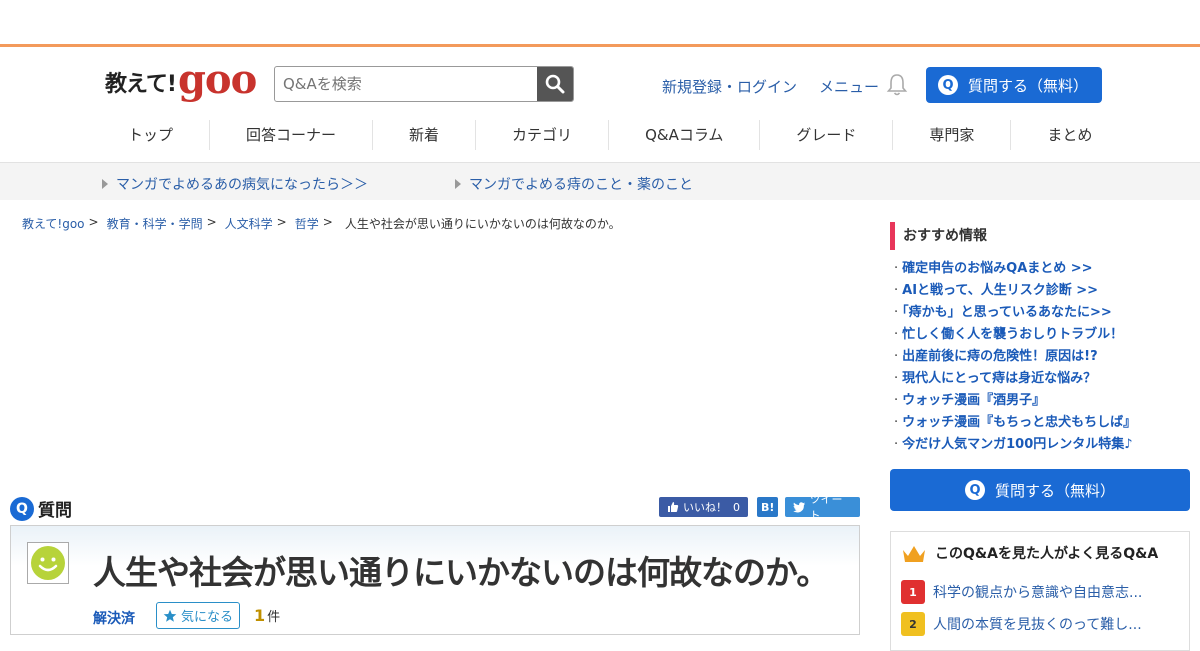 The height and width of the screenshot is (651, 1200). I want to click on breadcrumb-current: 人生や社会が思い通りにいかないのは何故なのか。, so click(482, 224).